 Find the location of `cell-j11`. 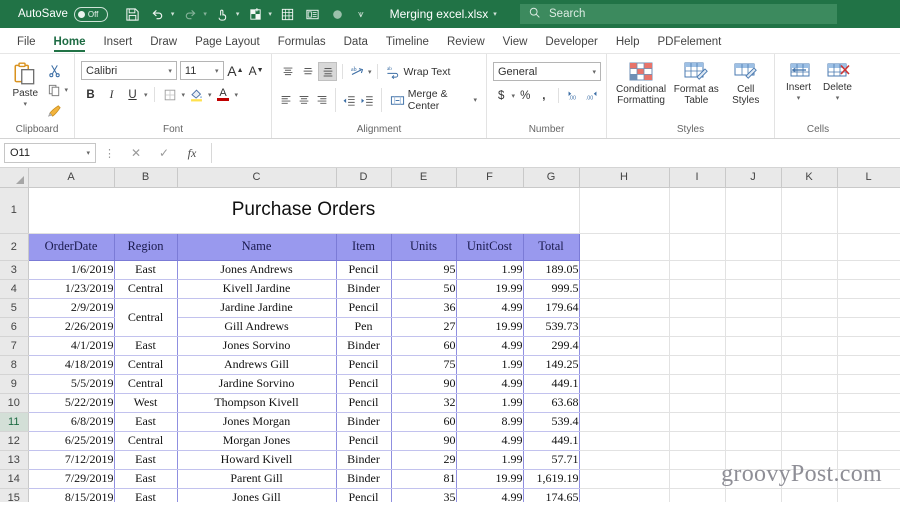

cell-j11 is located at coordinates (753, 422).